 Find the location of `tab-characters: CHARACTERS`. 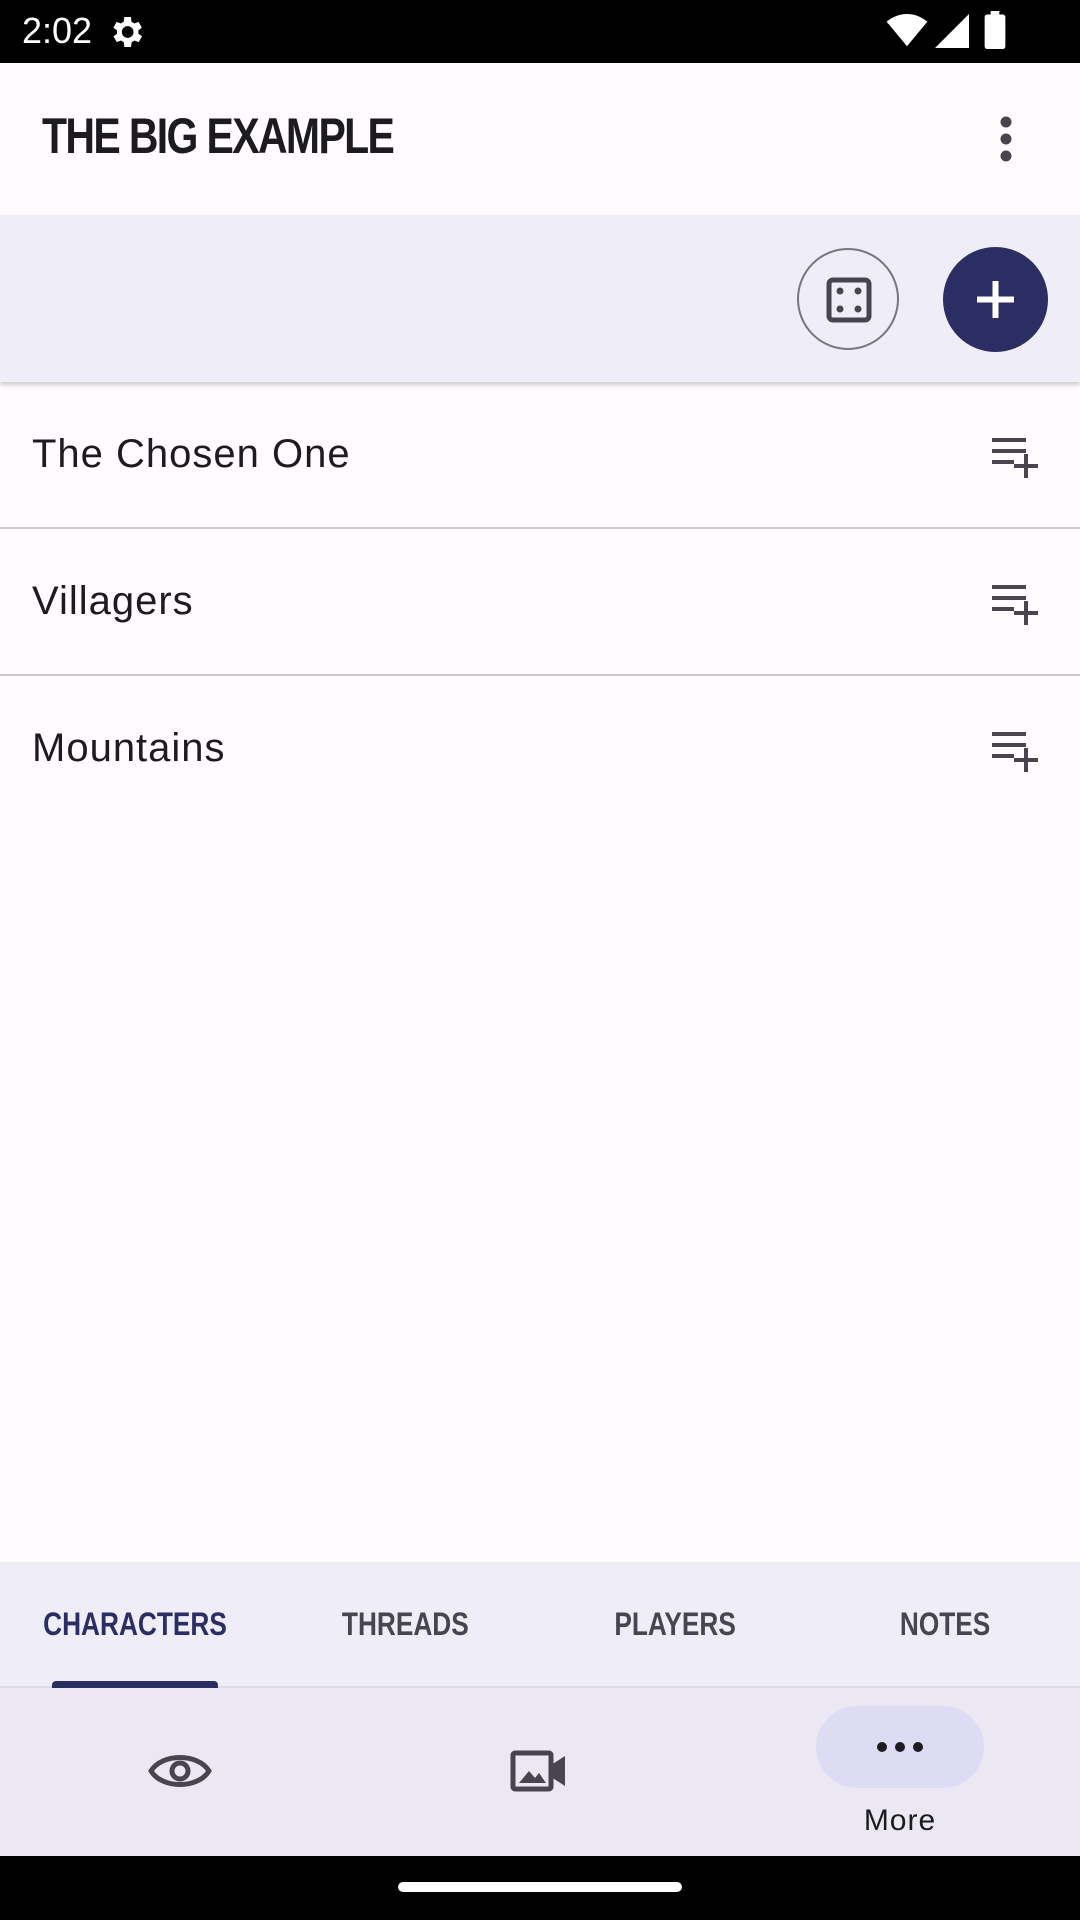

tab-characters: CHARACTERS is located at coordinates (135, 1624).